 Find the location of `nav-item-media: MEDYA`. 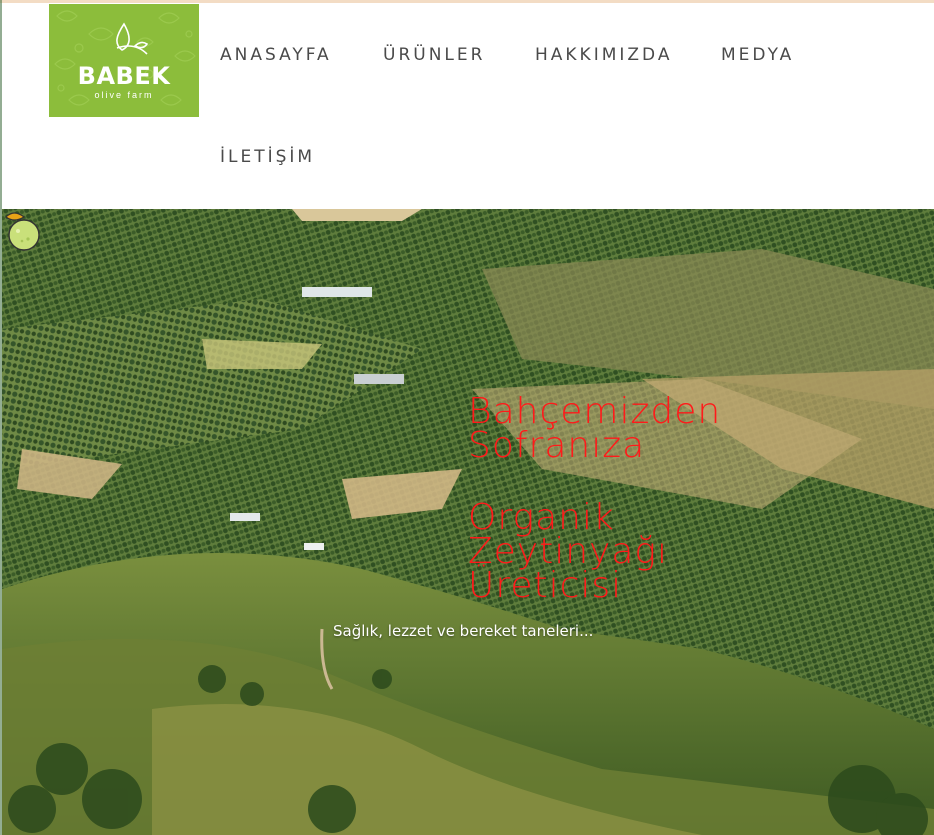

nav-item-media: MEDYA is located at coordinates (757, 55).